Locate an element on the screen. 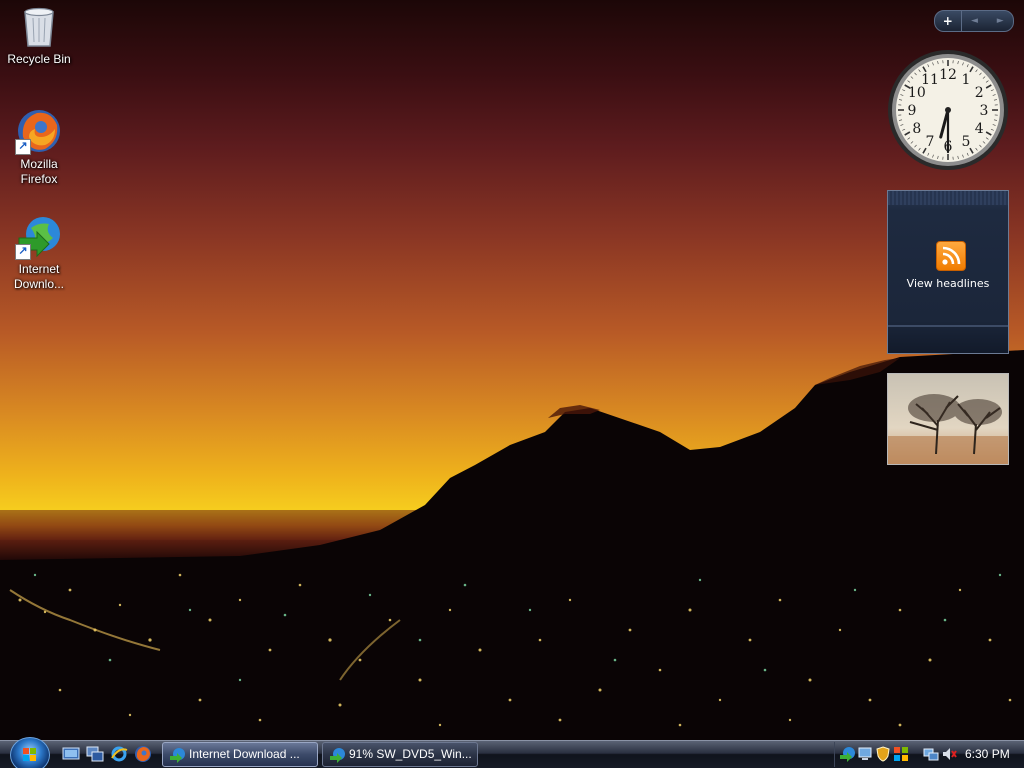  clock-numeral: 12 is located at coordinates (948, 75).